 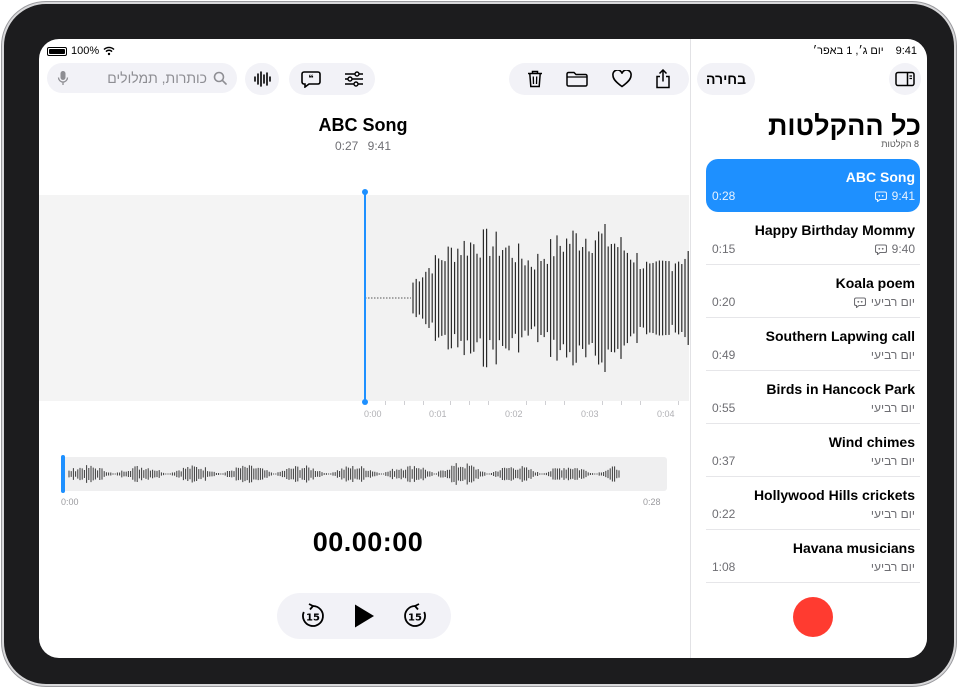 I want to click on timeline-tick-label: 0:03, so click(x=590, y=414).